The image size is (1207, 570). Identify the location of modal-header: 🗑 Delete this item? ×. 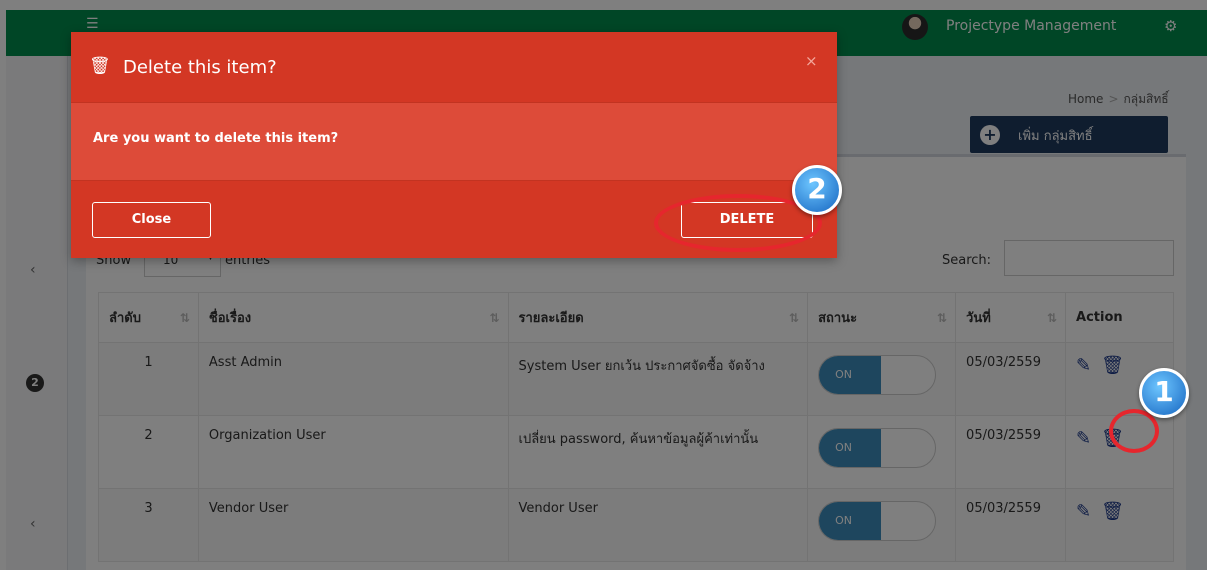
(454, 67).